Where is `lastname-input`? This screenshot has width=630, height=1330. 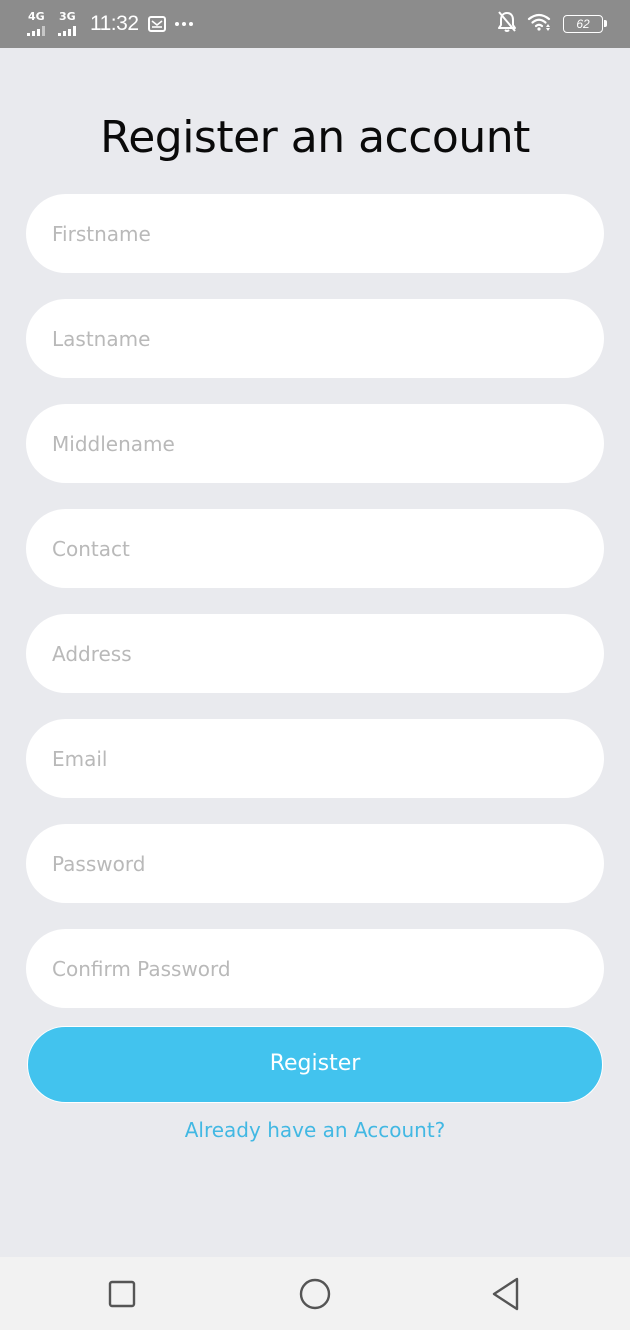 lastname-input is located at coordinates (315, 338).